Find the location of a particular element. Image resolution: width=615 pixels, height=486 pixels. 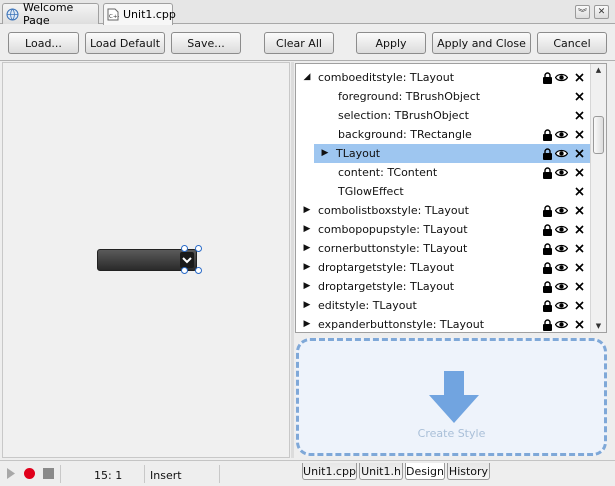

tree-row-label: content: TContent is located at coordinates (388, 172).